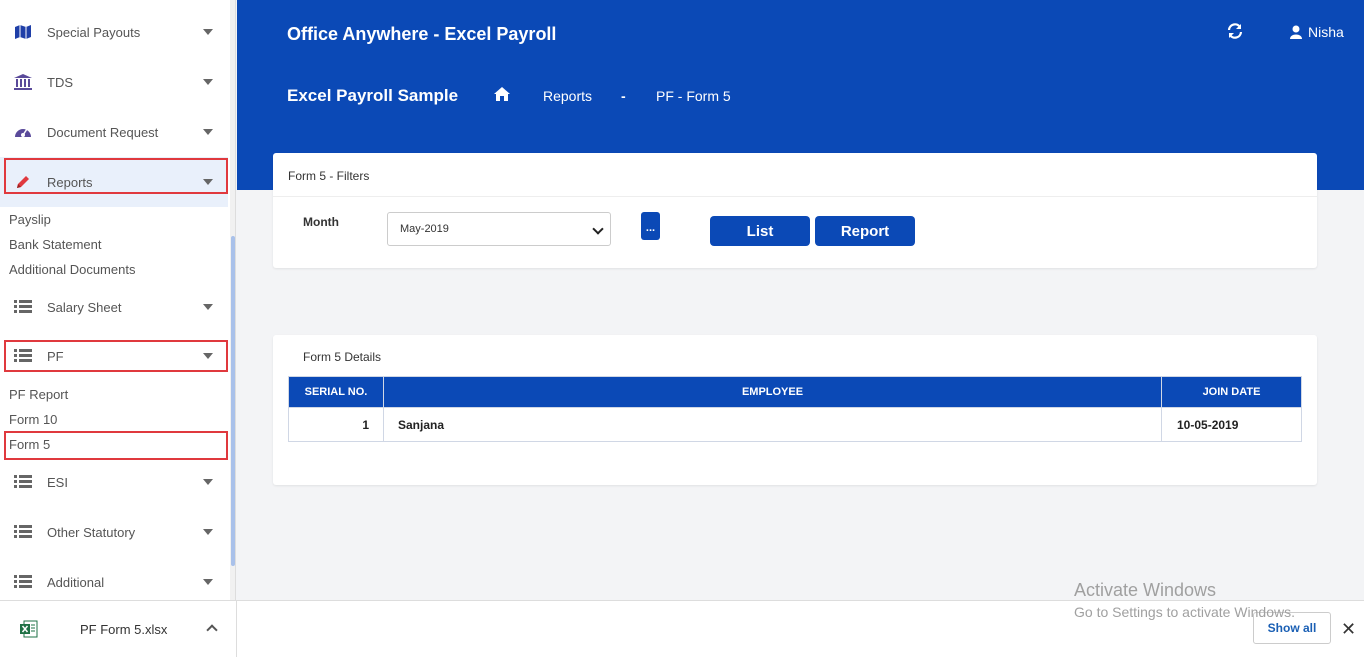  What do you see at coordinates (336, 392) in the screenshot?
I see `column-header-serial: SERIAL NO.` at bounding box center [336, 392].